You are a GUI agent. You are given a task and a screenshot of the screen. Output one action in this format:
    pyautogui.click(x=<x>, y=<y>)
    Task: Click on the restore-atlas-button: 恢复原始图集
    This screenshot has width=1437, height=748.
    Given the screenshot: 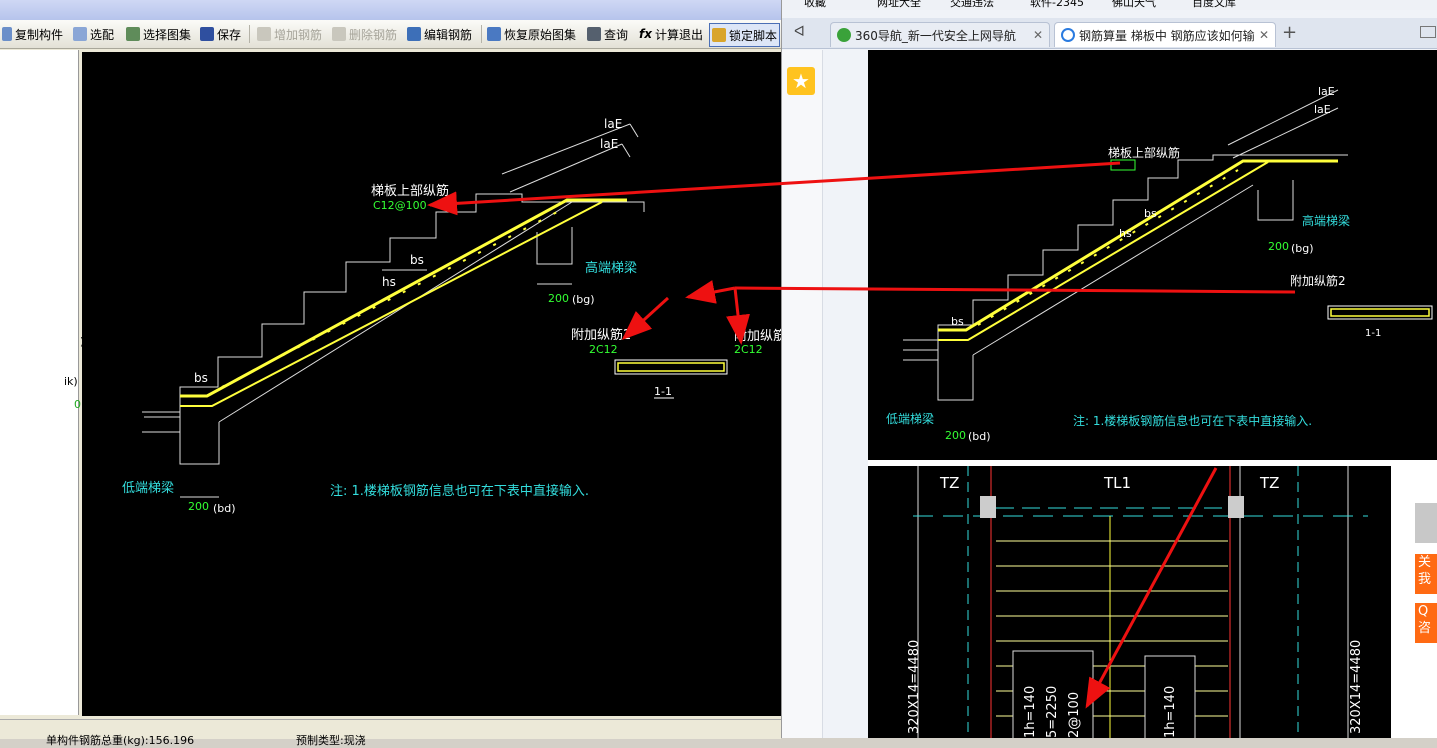 What is the action you would take?
    pyautogui.click(x=531, y=34)
    